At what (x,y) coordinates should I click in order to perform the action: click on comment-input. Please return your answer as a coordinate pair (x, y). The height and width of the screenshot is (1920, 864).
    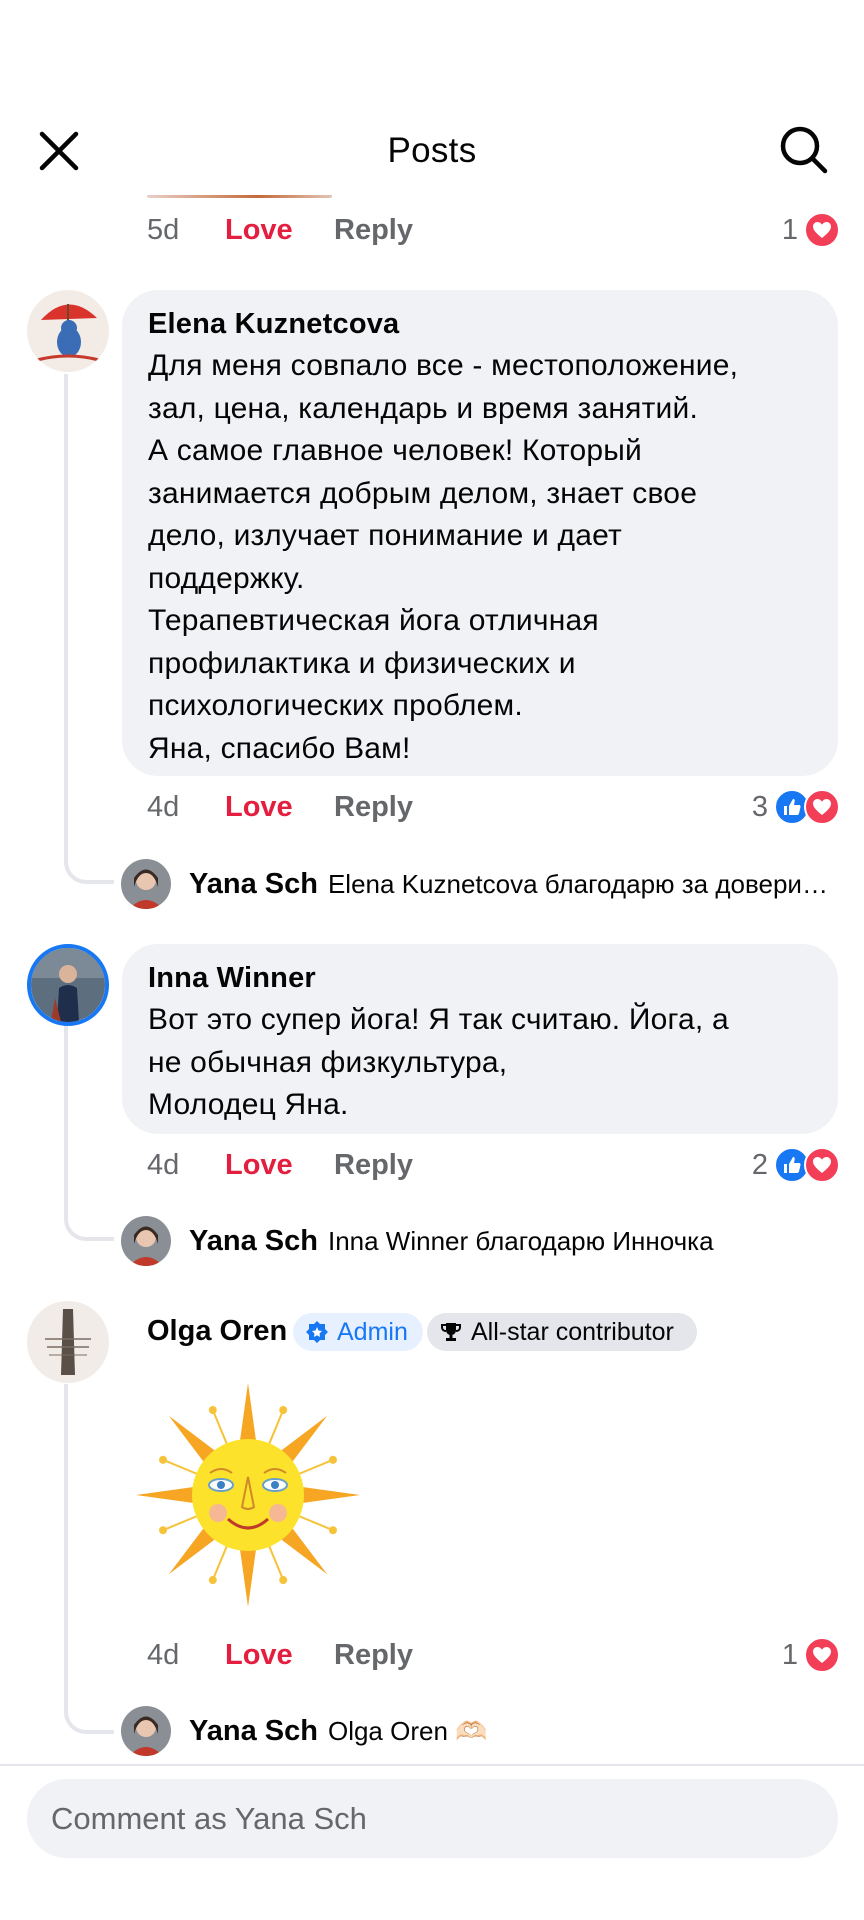
    Looking at the image, I should click on (432, 1818).